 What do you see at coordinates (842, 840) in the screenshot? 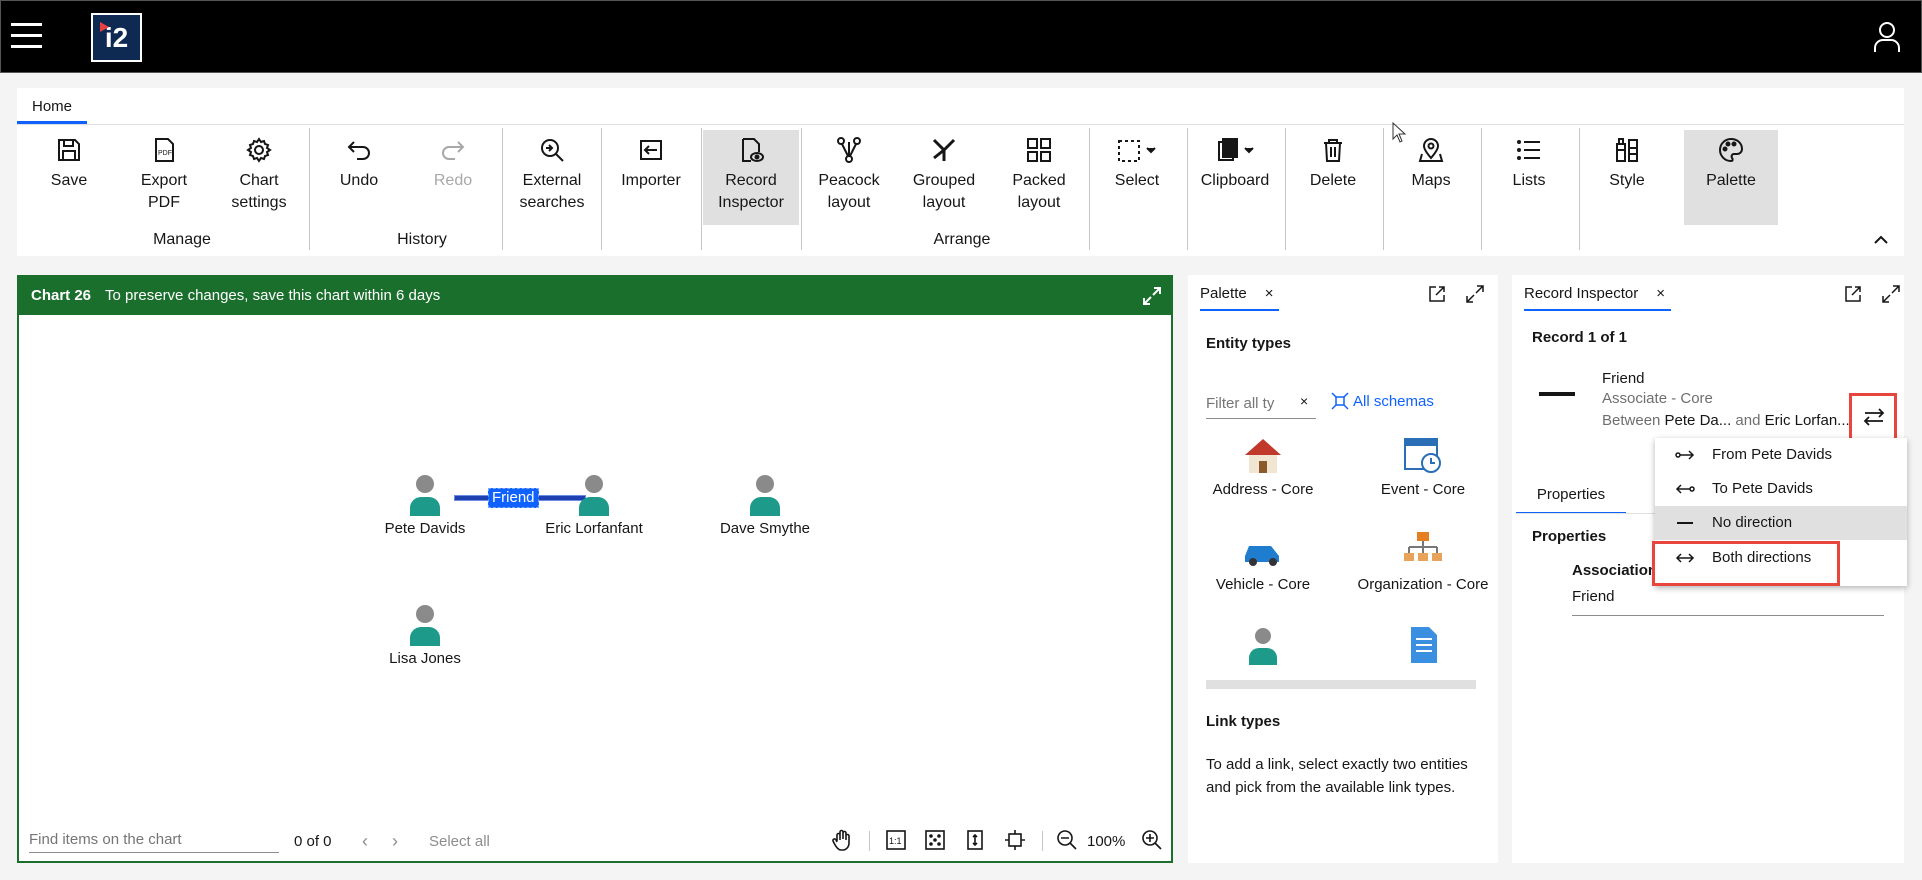
I see `pan-hand-icon` at bounding box center [842, 840].